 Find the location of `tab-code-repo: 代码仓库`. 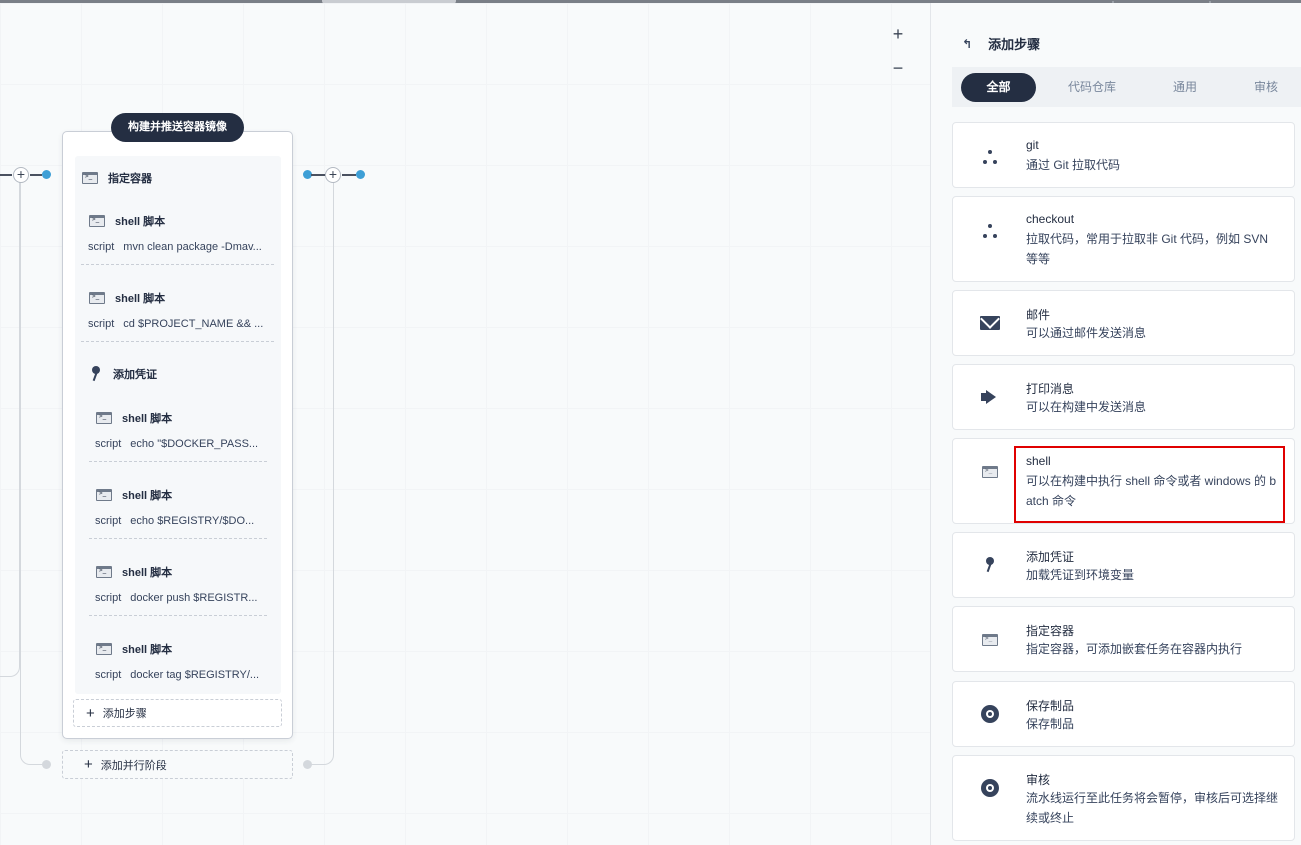

tab-code-repo: 代码仓库 is located at coordinates (1092, 87).